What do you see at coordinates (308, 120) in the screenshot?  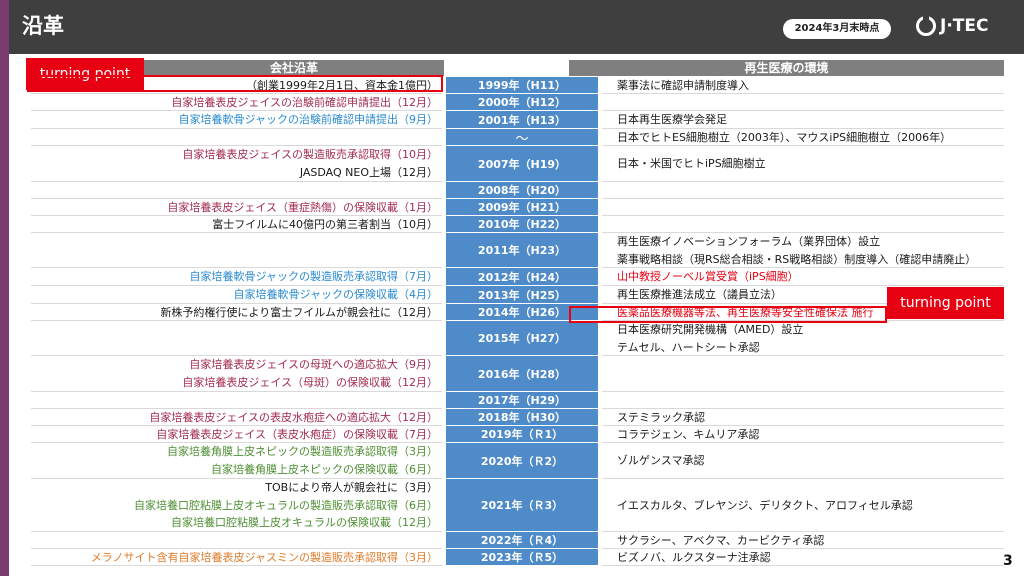 I see `company-event: 自家培養軟骨ジャックの治験前確認申請提出（9月）` at bounding box center [308, 120].